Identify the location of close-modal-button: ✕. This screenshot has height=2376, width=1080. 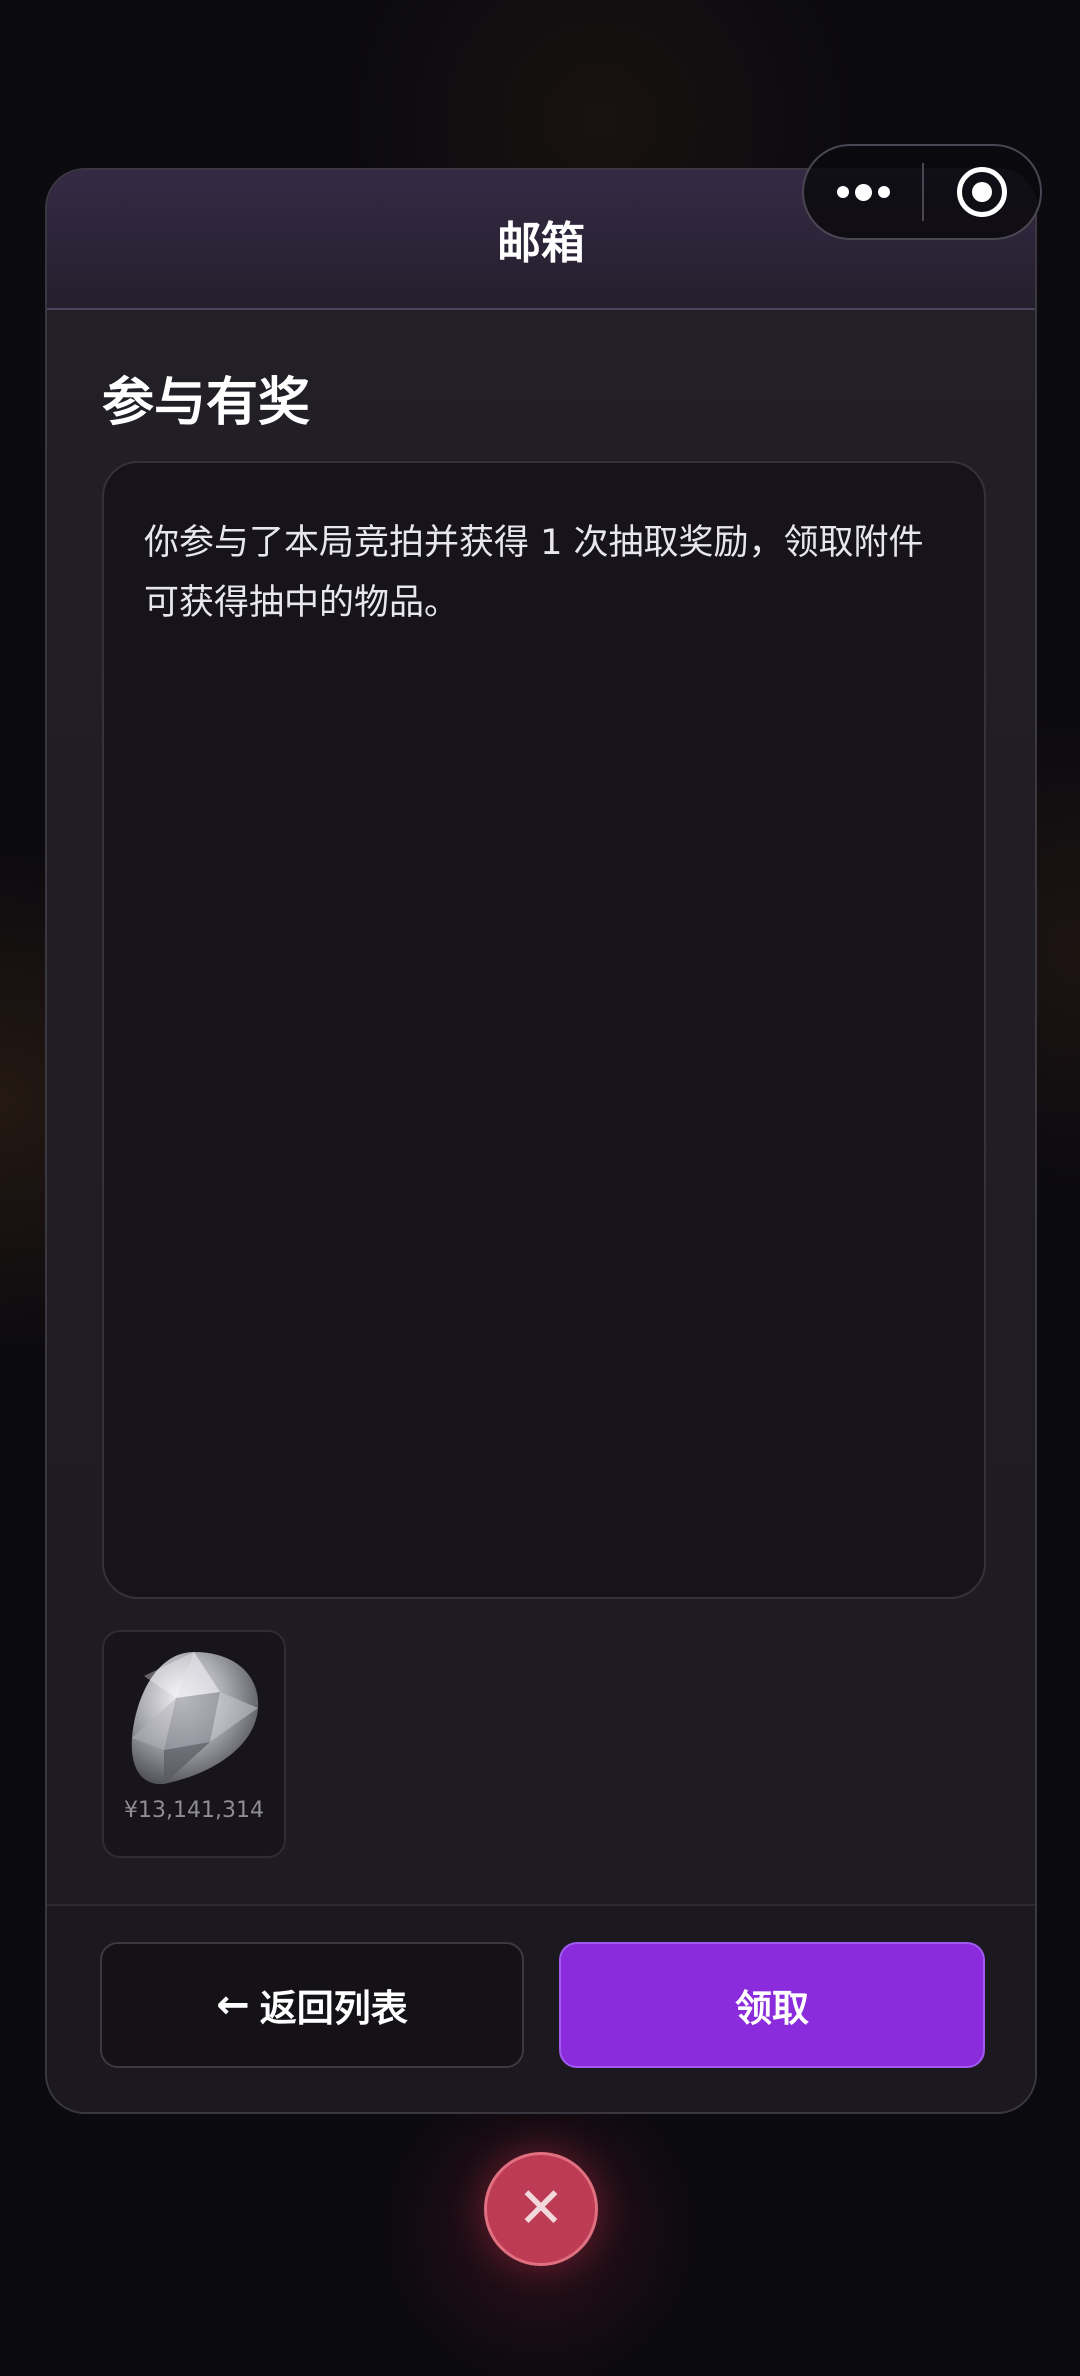
(541, 2209).